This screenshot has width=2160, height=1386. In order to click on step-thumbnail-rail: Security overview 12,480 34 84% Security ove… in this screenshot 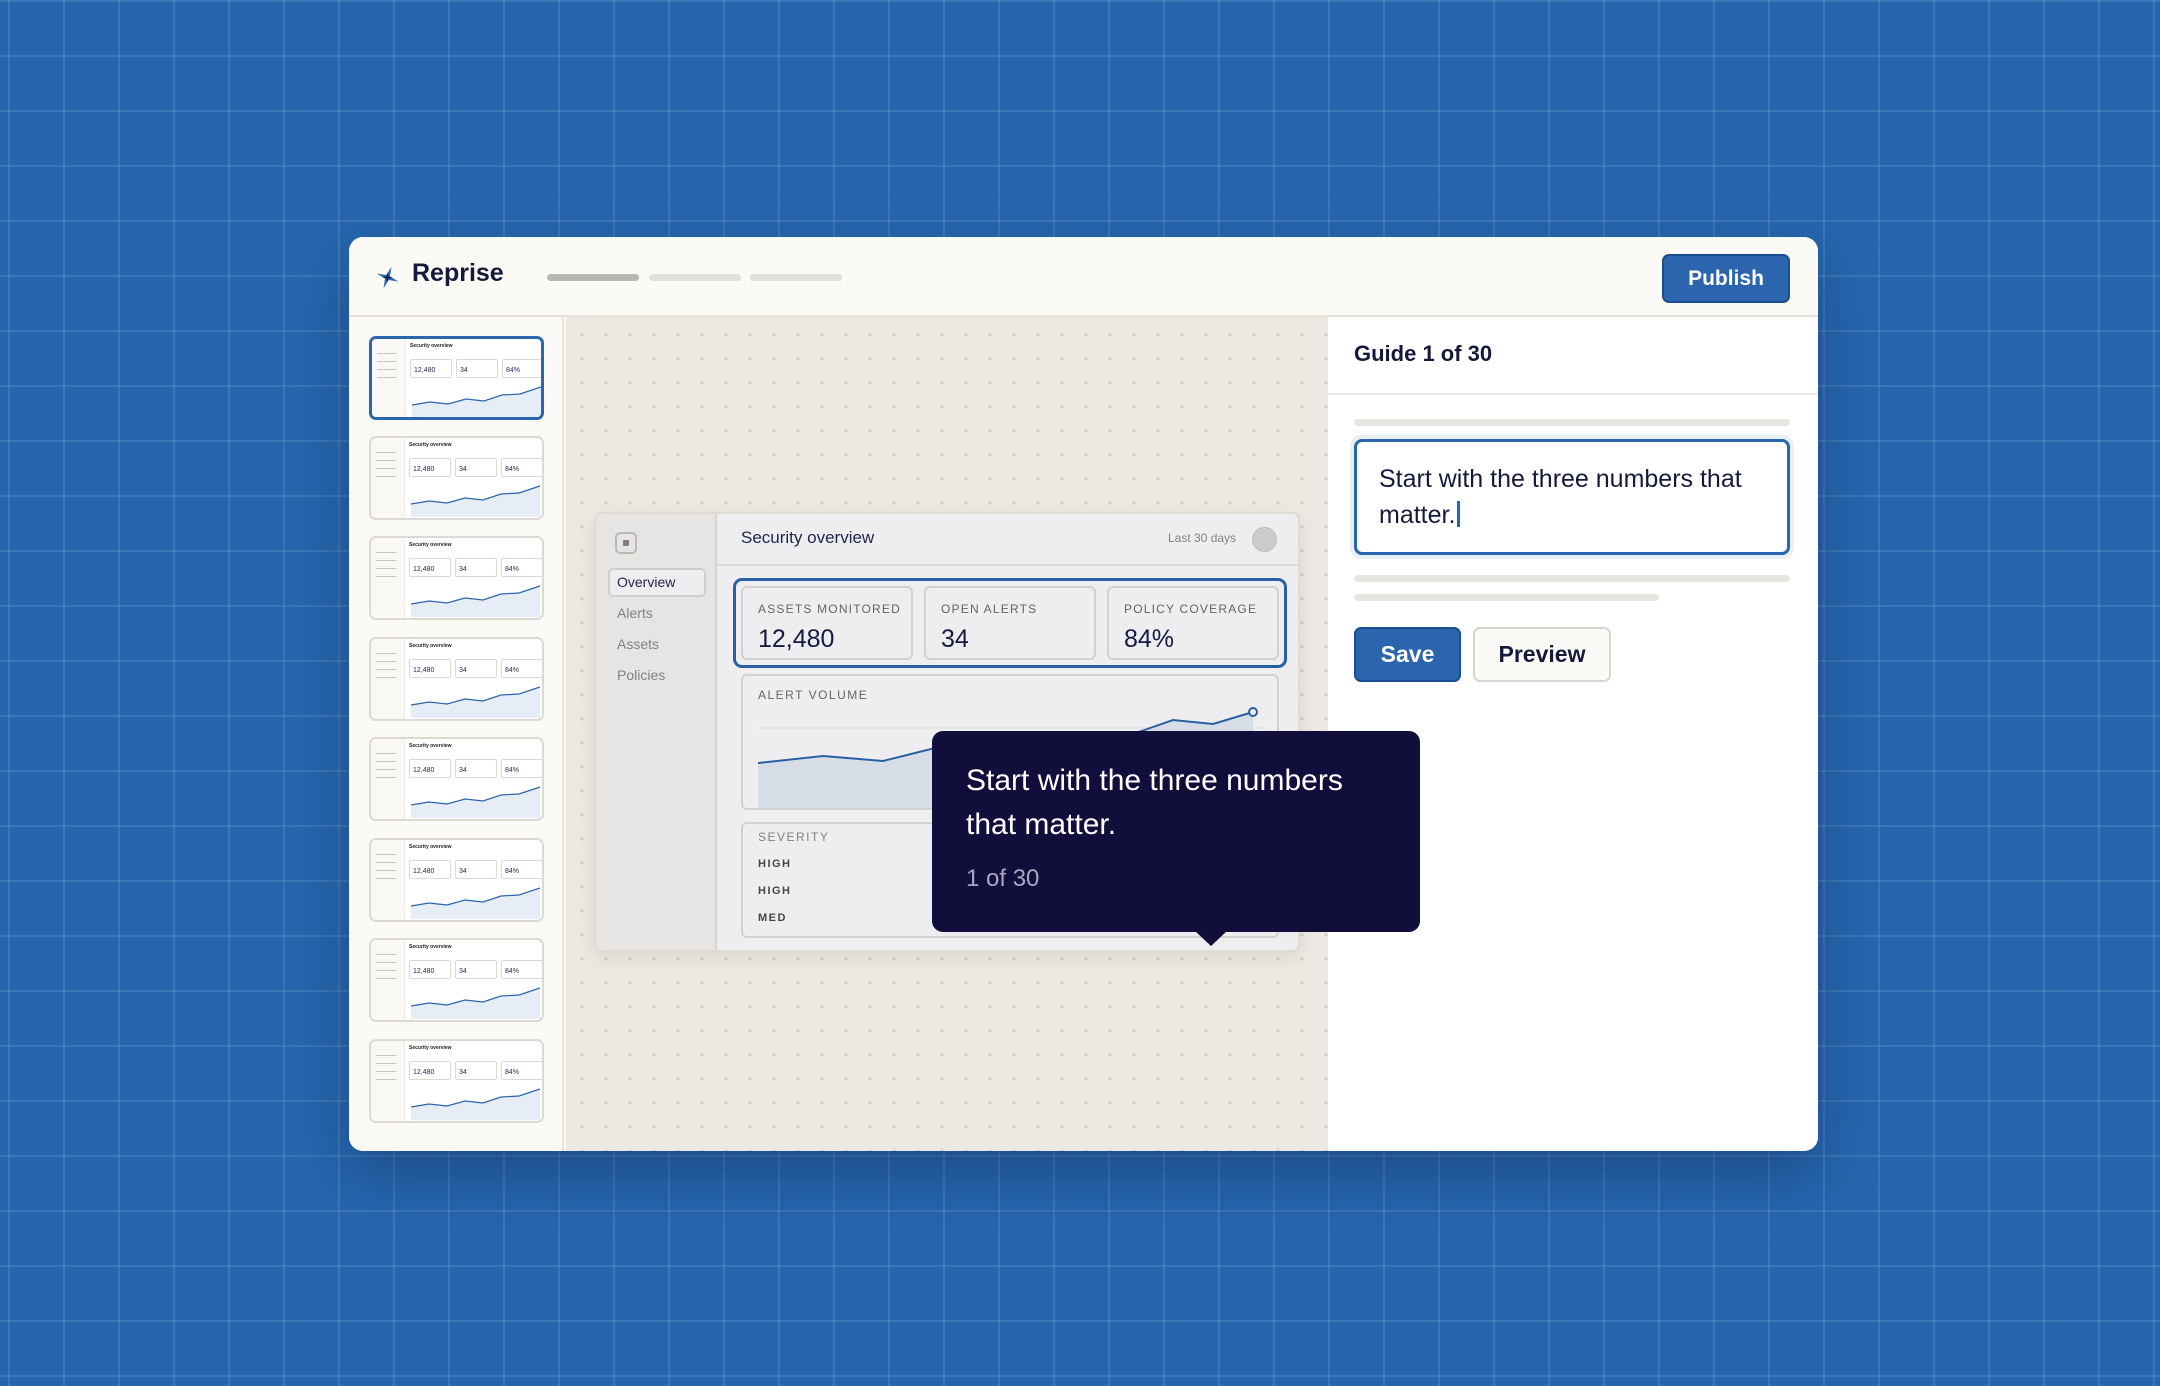, I will do `click(456, 734)`.